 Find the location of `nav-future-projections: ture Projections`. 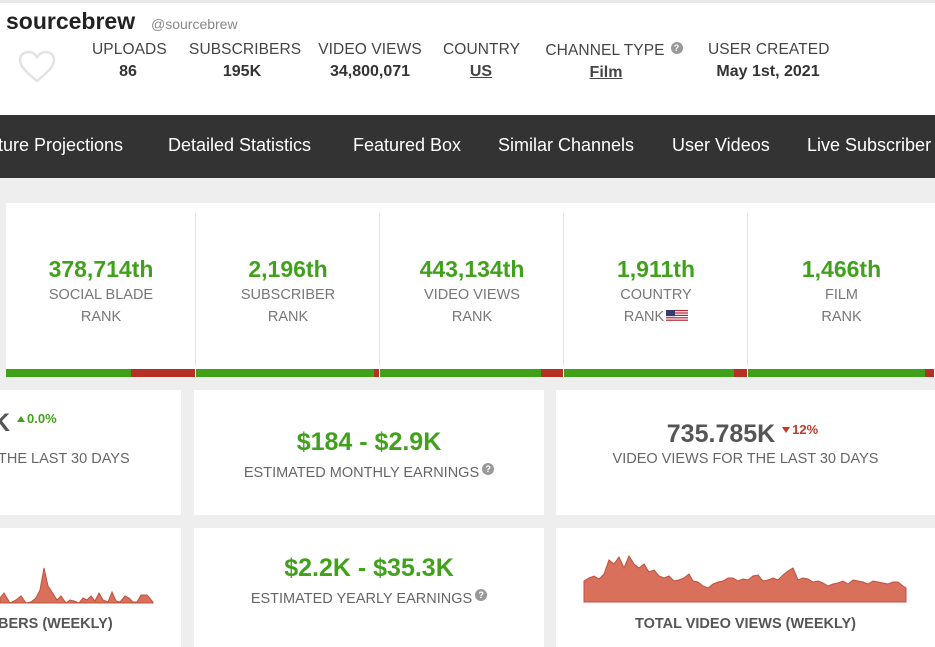

nav-future-projections: ture Projections is located at coordinates (61, 145).